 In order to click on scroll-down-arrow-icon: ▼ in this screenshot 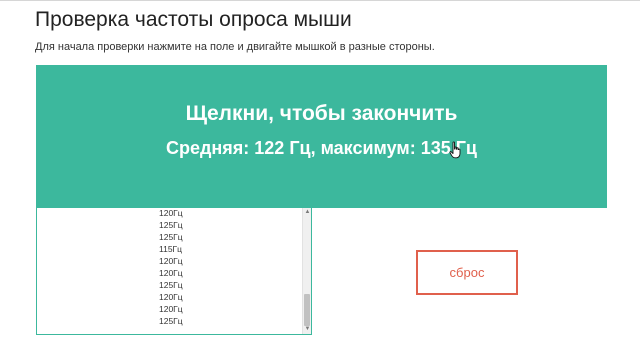, I will do `click(307, 329)`.